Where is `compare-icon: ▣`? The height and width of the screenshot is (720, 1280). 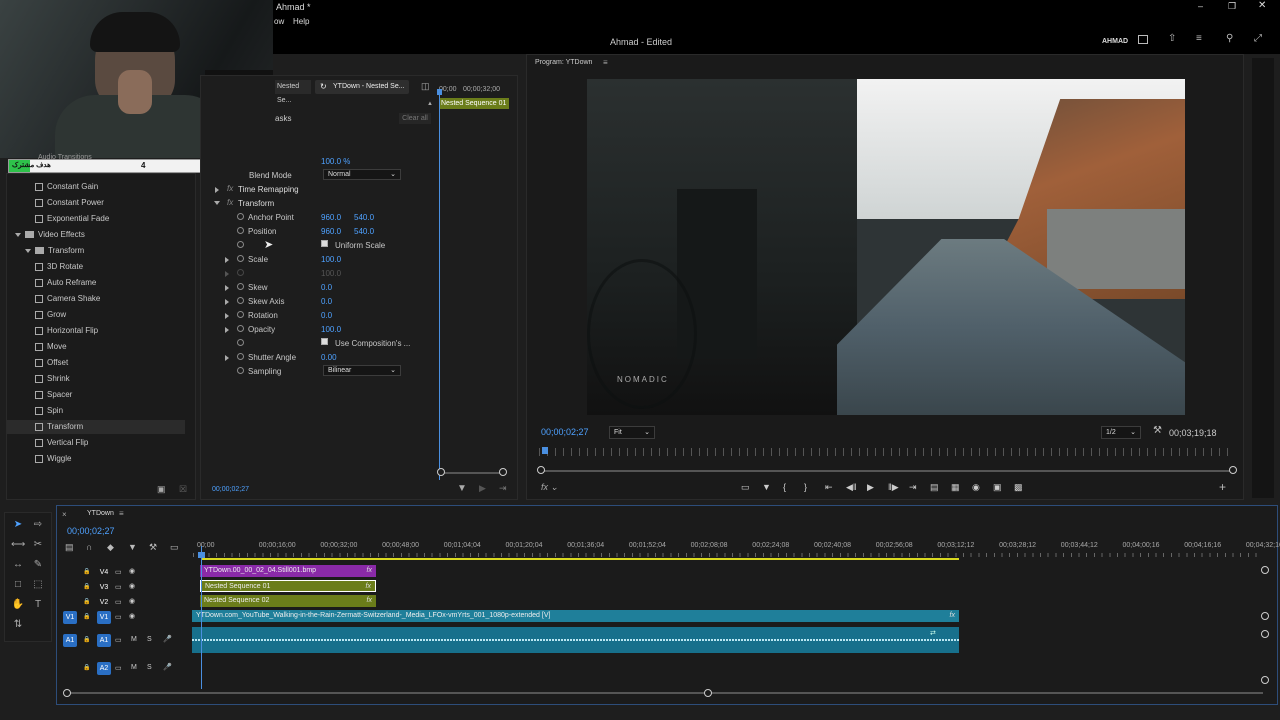 compare-icon: ▣ is located at coordinates (997, 487).